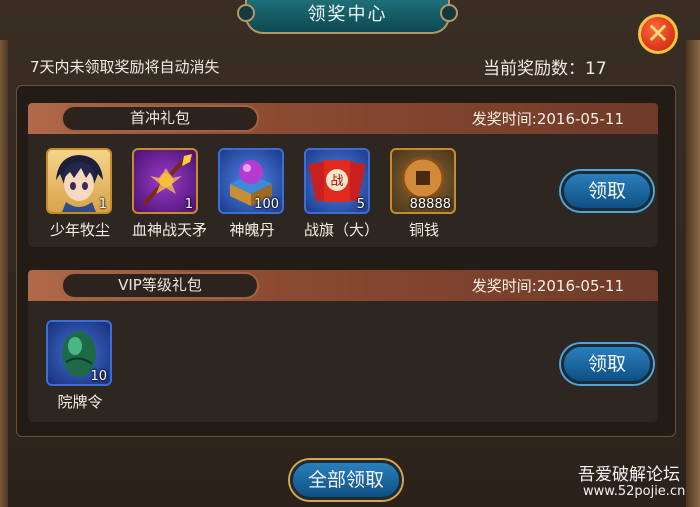  I want to click on watermark-url: www.52pojie.cn, so click(634, 491).